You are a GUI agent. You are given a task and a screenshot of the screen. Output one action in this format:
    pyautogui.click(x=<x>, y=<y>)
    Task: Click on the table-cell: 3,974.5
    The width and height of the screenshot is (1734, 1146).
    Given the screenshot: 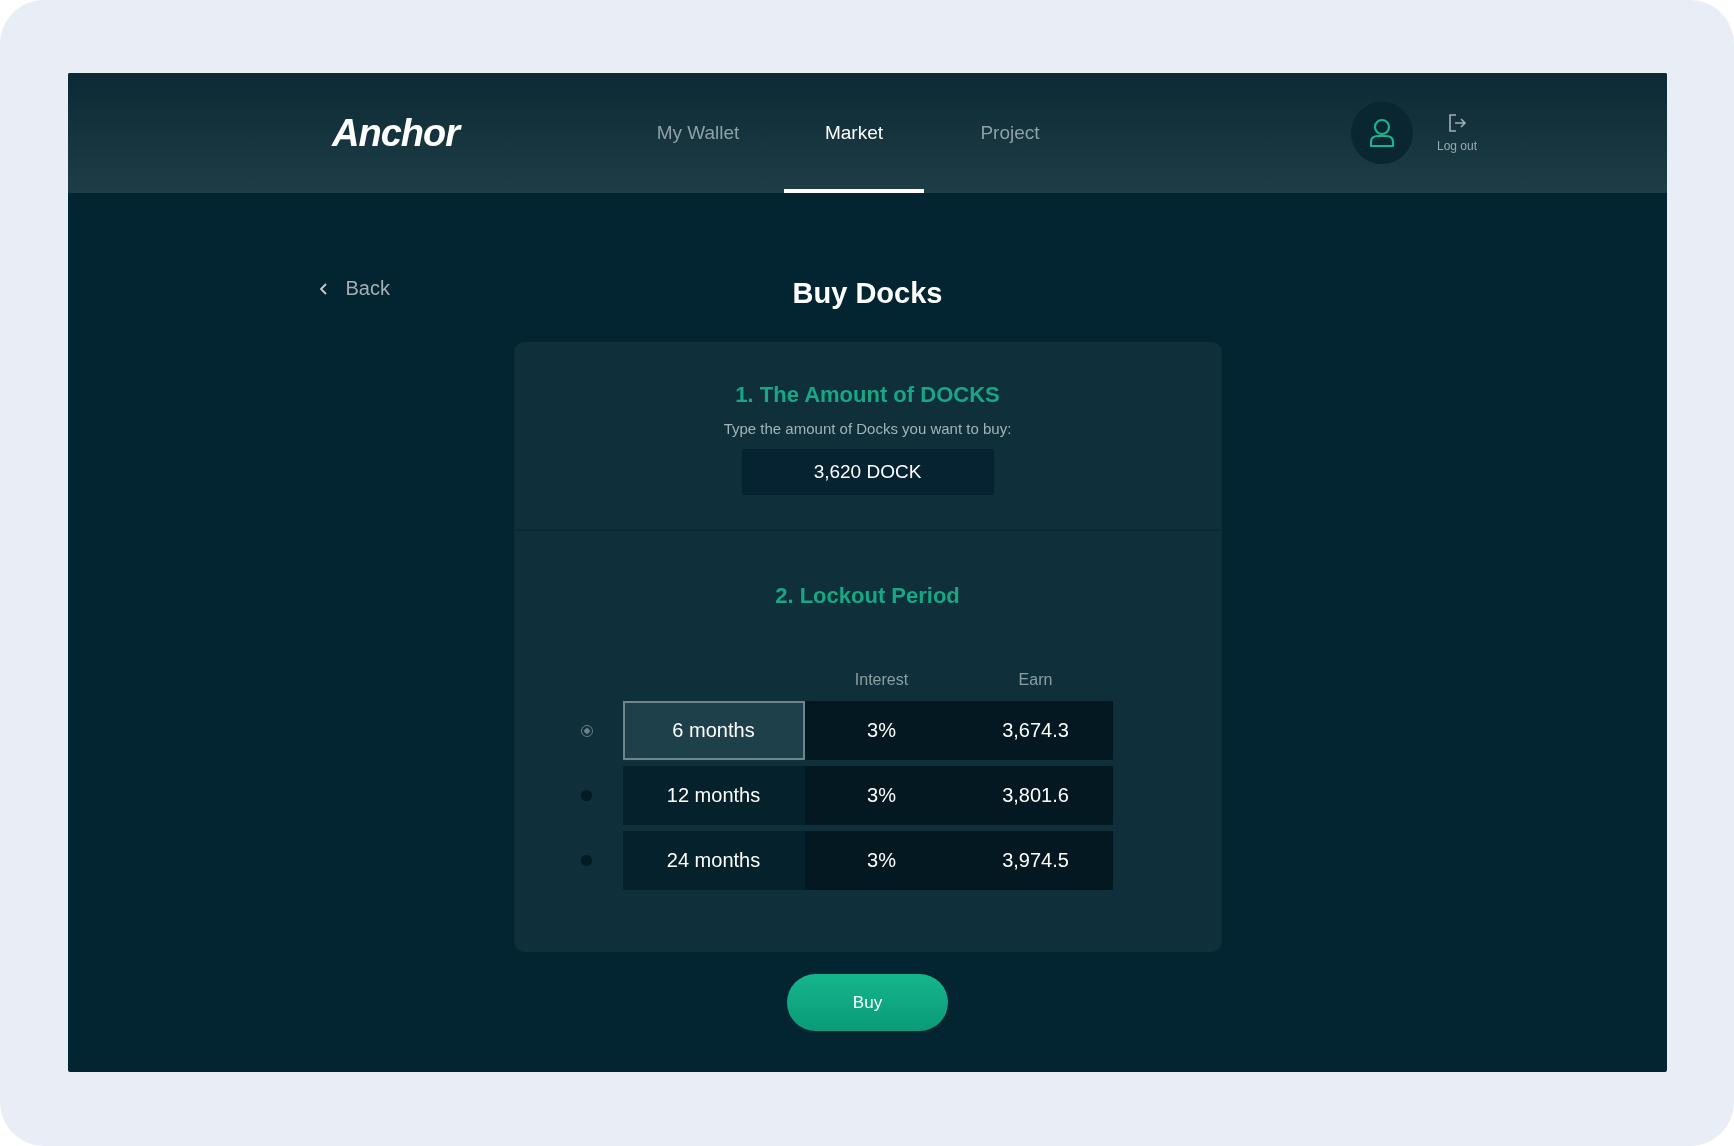 What is the action you would take?
    pyautogui.click(x=1035, y=860)
    